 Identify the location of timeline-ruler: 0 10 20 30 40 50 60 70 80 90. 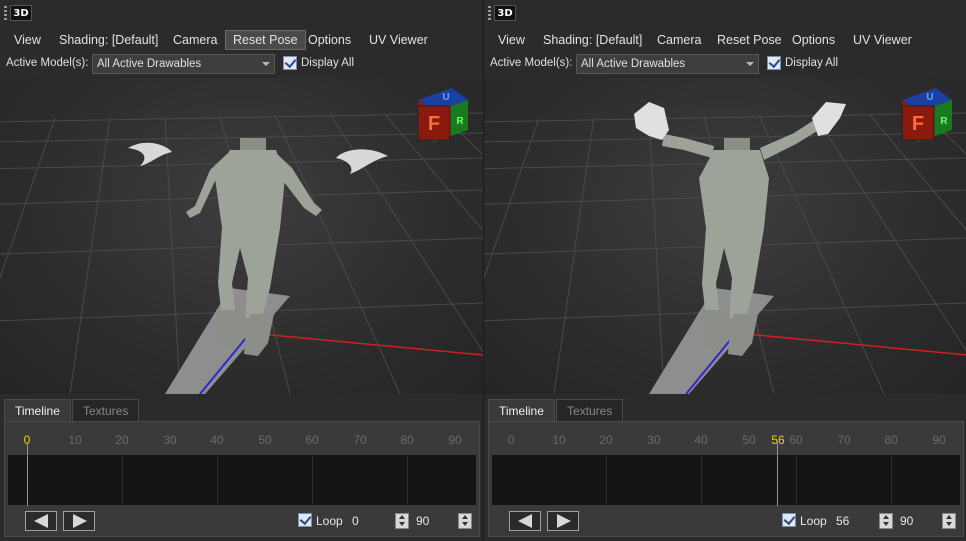
(242, 441).